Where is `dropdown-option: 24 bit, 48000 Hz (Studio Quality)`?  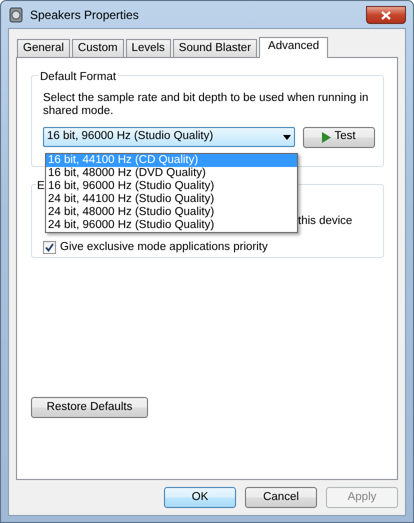
dropdown-option: 24 bit, 48000 Hz (Studio Quality) is located at coordinates (171, 212).